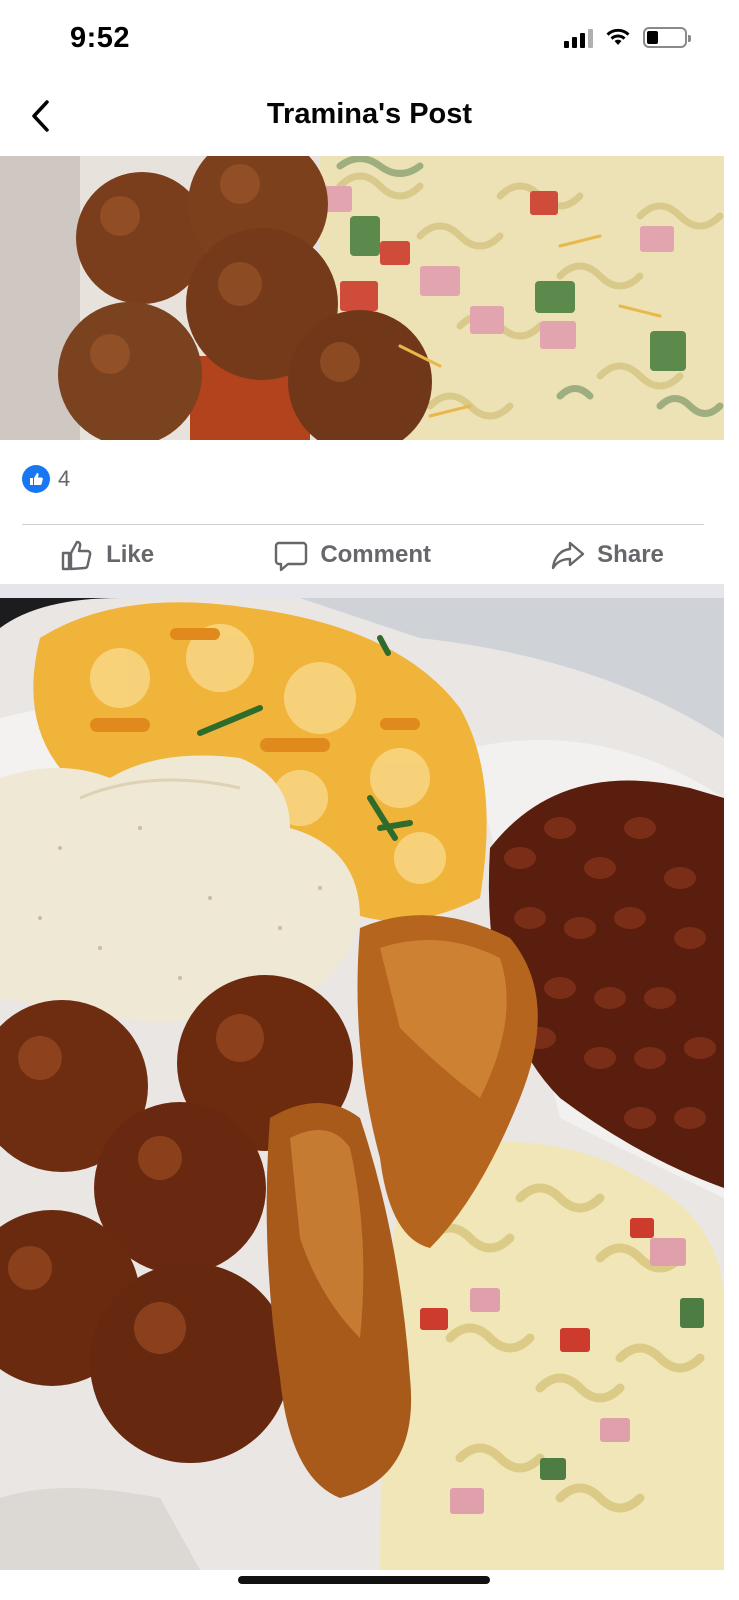 The image size is (739, 1600). Describe the element at coordinates (568, 555) in the screenshot. I see `share-arrow-icon` at that location.